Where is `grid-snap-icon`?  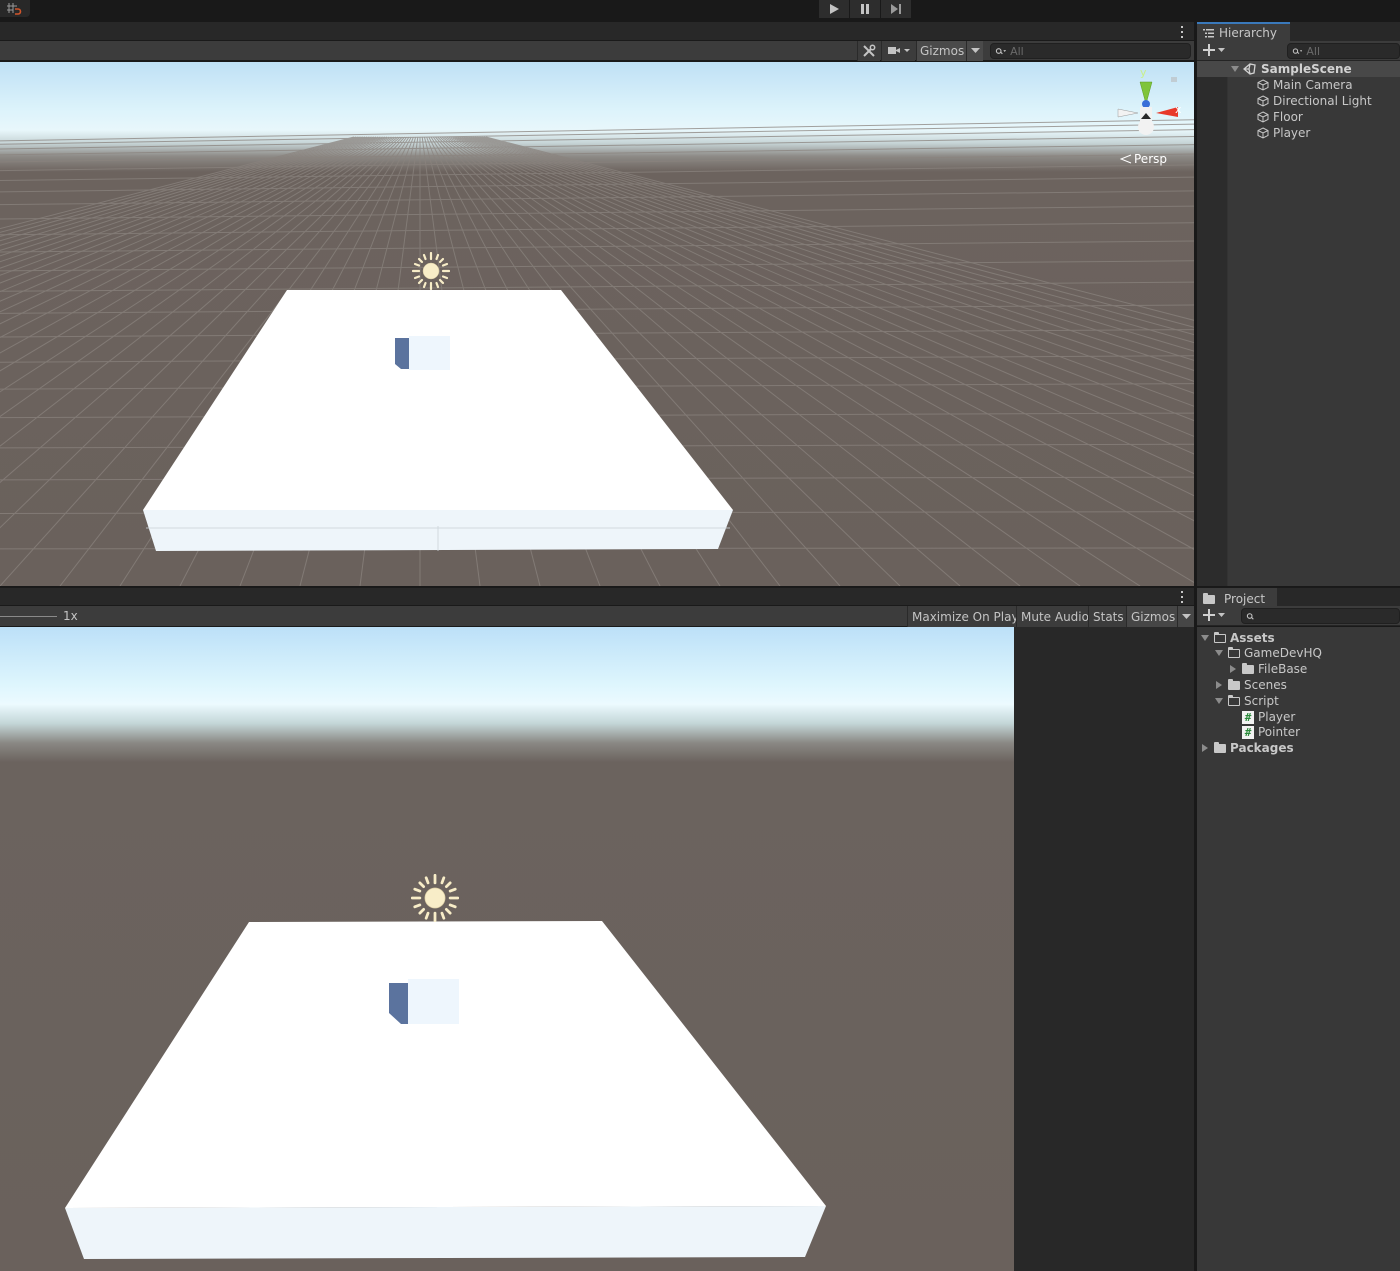 grid-snap-icon is located at coordinates (14, 9).